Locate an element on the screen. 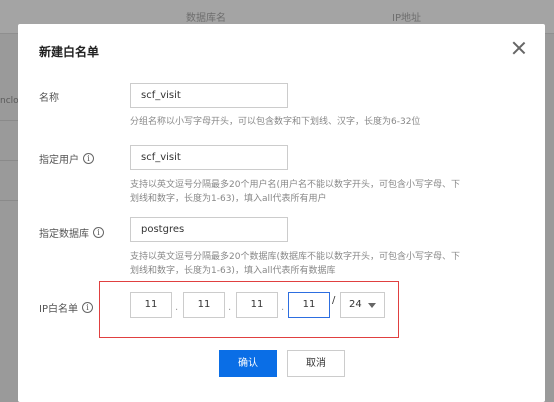 This screenshot has height=402, width=554. confirm-button: 确认 is located at coordinates (248, 363).